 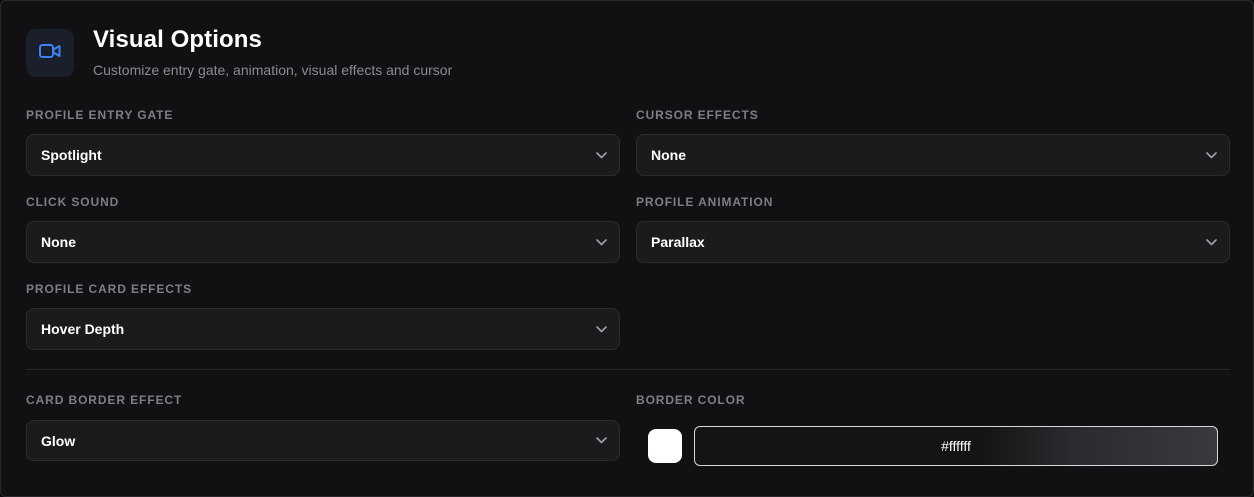 What do you see at coordinates (323, 329) in the screenshot?
I see `profile-card-effects-select: Hover Depth` at bounding box center [323, 329].